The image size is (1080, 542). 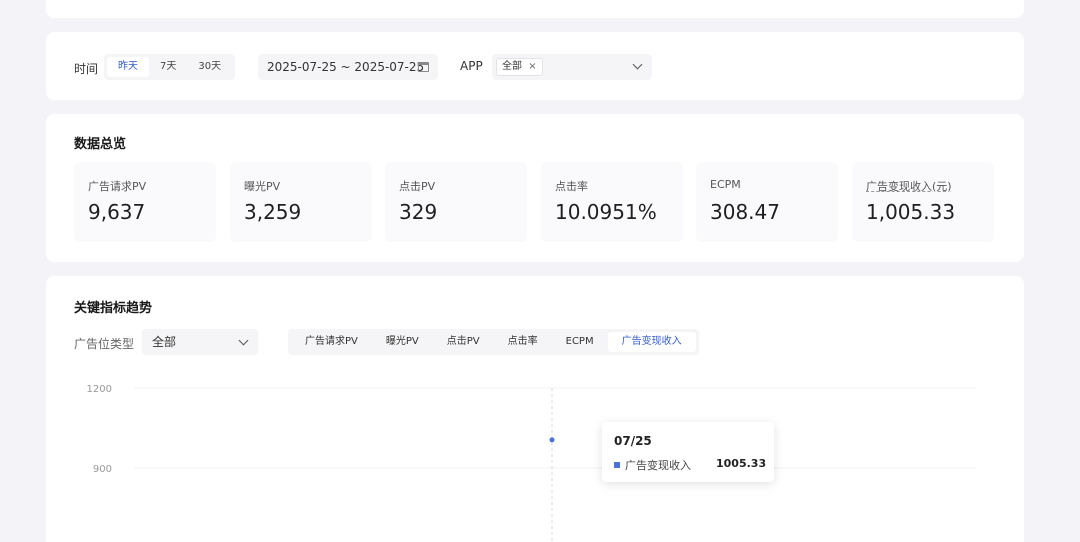 I want to click on tab-ecpm: ECPM, so click(x=580, y=342).